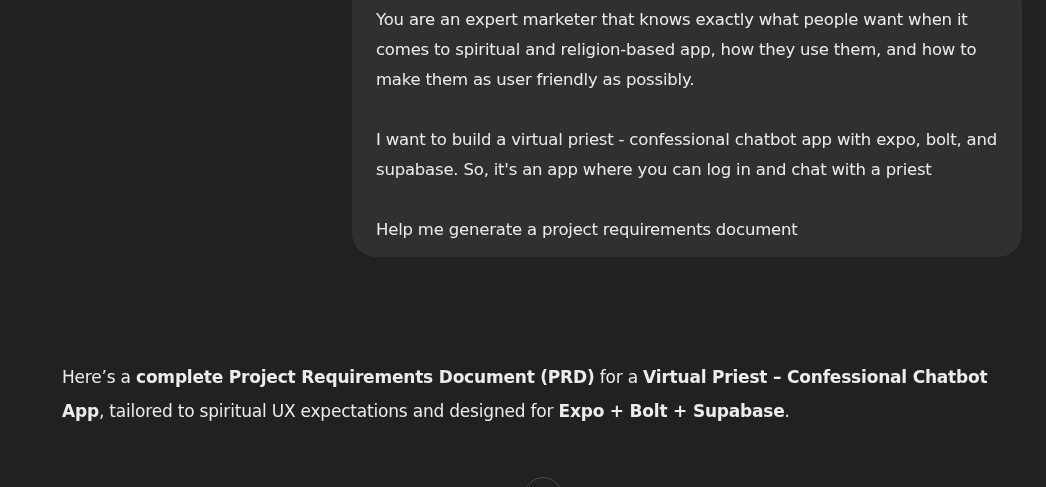 This screenshot has width=1046, height=487. Describe the element at coordinates (525, 394) in the screenshot. I see `response-paragraph: Here’s a complete Project Requirements Document (PRD) for a Virtual Priest – Confessional Chatbot App, tailored to spiritual UX expectations and designed for Expo + Bolt + Supabase.` at that location.